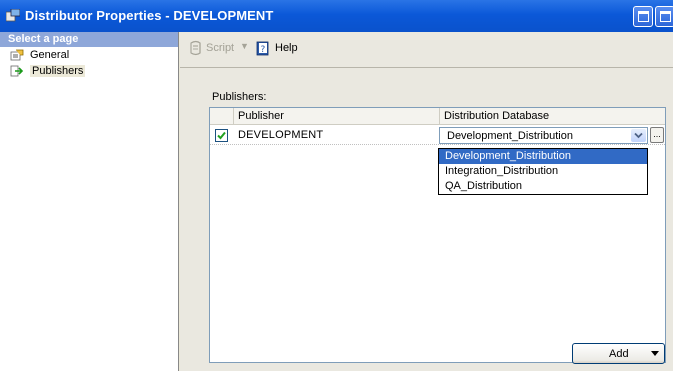 Image resolution: width=673 pixels, height=371 pixels. What do you see at coordinates (286, 48) in the screenshot?
I see `help-label: Help` at bounding box center [286, 48].